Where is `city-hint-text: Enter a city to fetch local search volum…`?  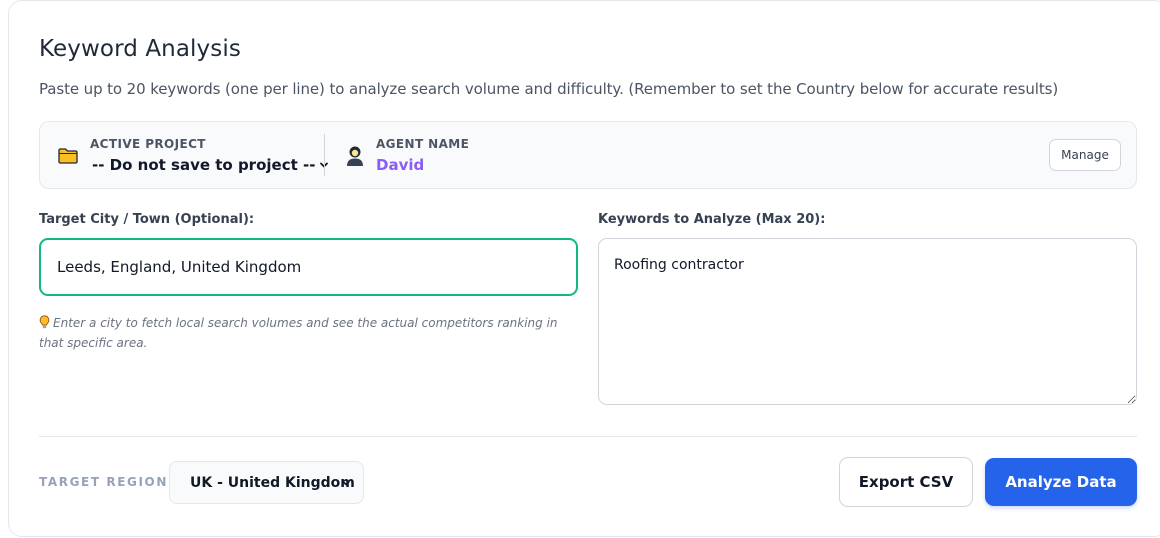
city-hint-text: Enter a city to fetch local search volum… is located at coordinates (298, 333).